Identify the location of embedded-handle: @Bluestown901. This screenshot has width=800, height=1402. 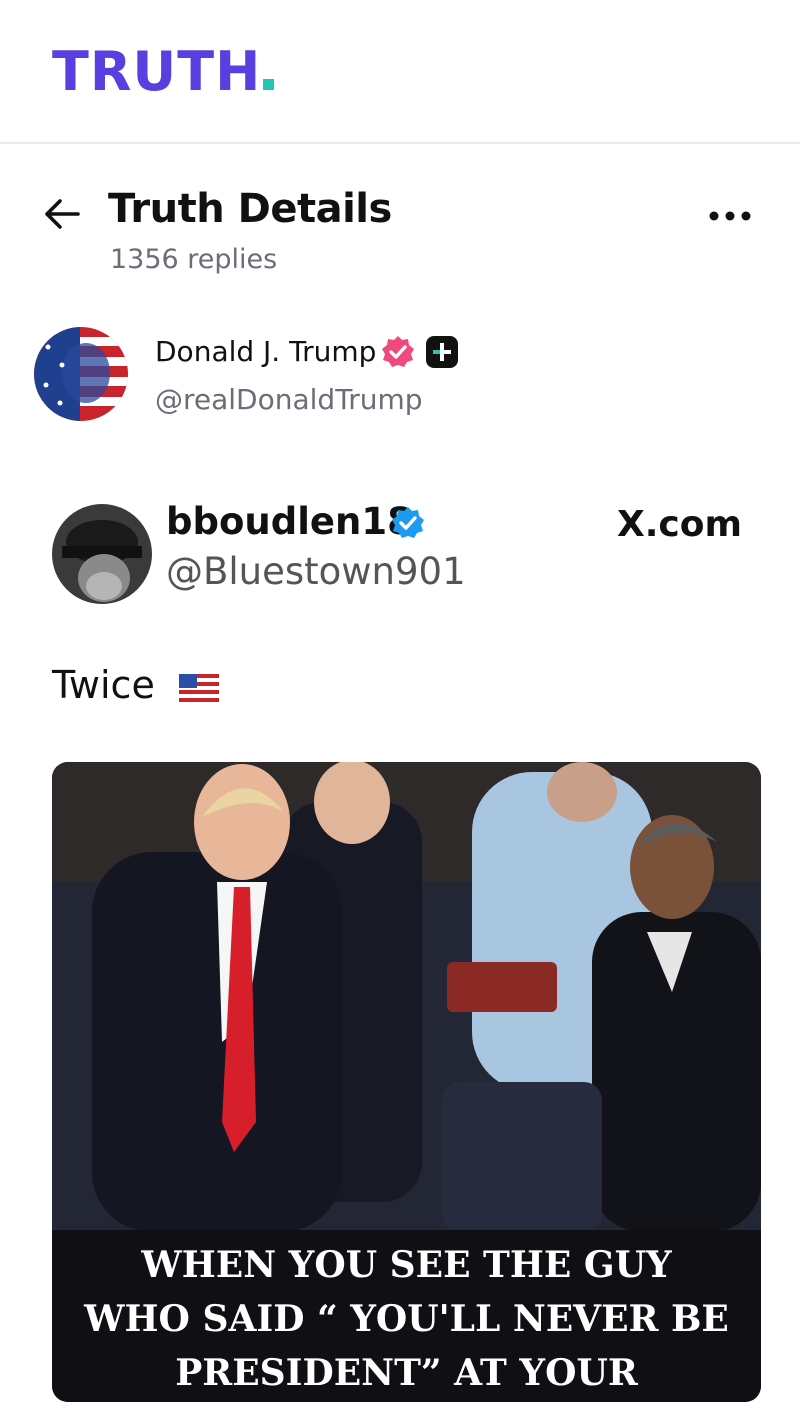
(316, 571).